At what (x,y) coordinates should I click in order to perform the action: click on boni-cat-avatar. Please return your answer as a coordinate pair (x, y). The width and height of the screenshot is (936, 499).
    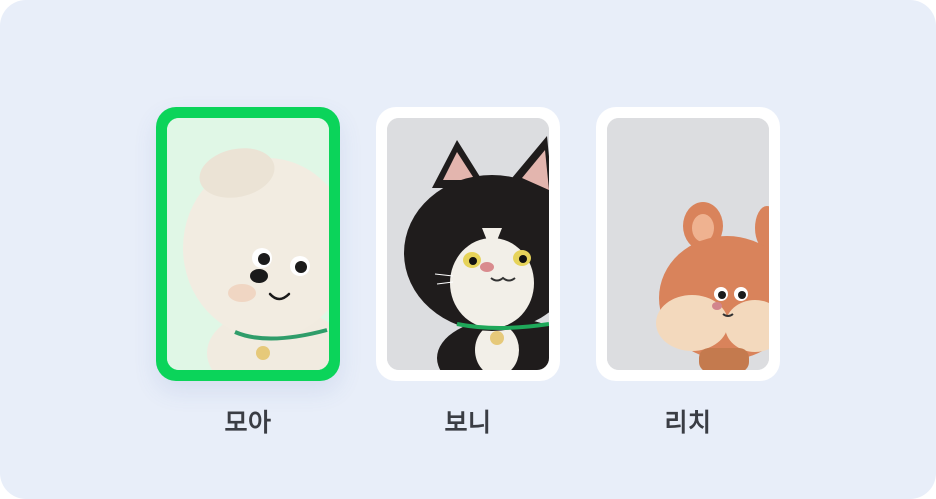
    Looking at the image, I should click on (468, 244).